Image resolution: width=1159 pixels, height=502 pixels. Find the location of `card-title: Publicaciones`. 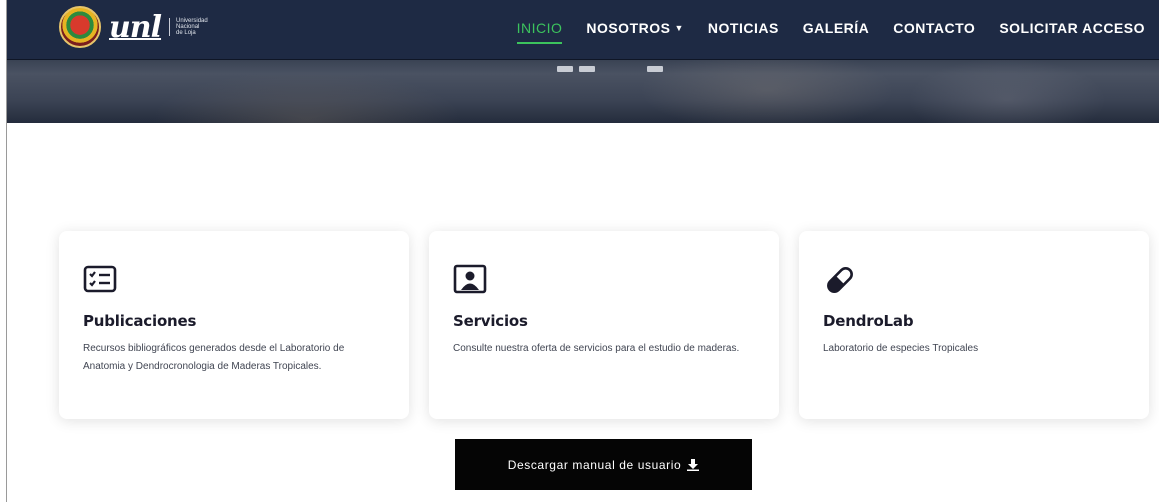

card-title: Publicaciones is located at coordinates (140, 321).